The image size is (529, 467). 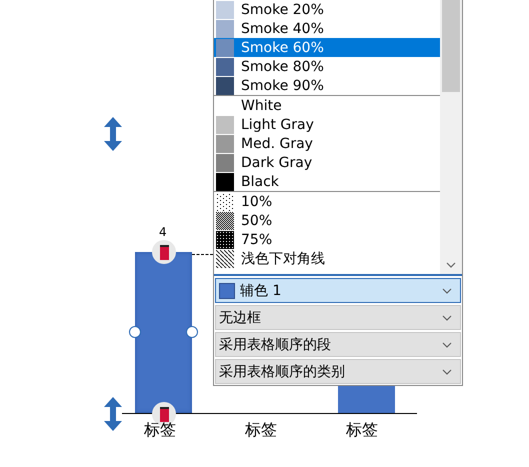 What do you see at coordinates (327, 258) in the screenshot?
I see `color-option: 浅色下对角线` at bounding box center [327, 258].